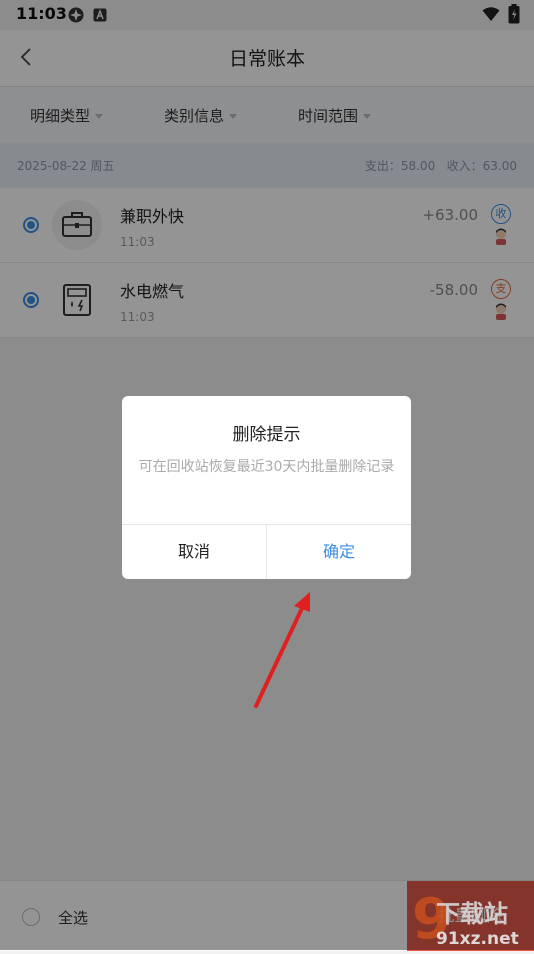 This screenshot has width=534, height=954. I want to click on confirm-button: 确定, so click(339, 552).